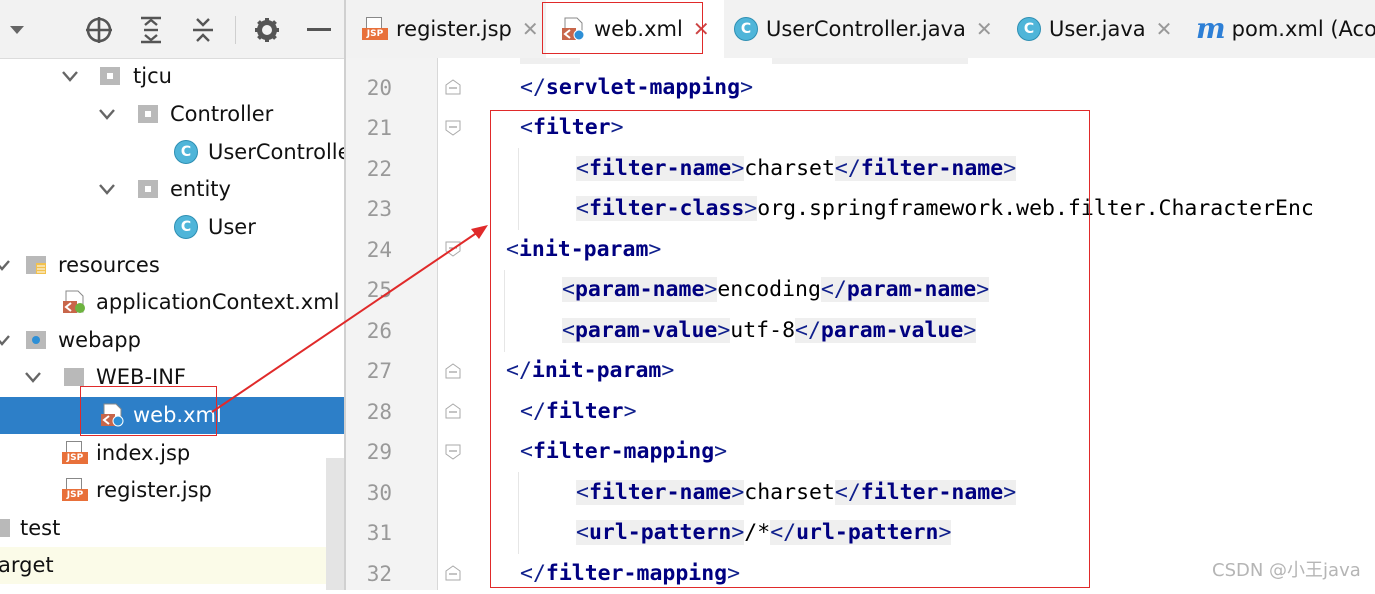 The height and width of the screenshot is (594, 1375). I want to click on line-number: 24, so click(379, 250).